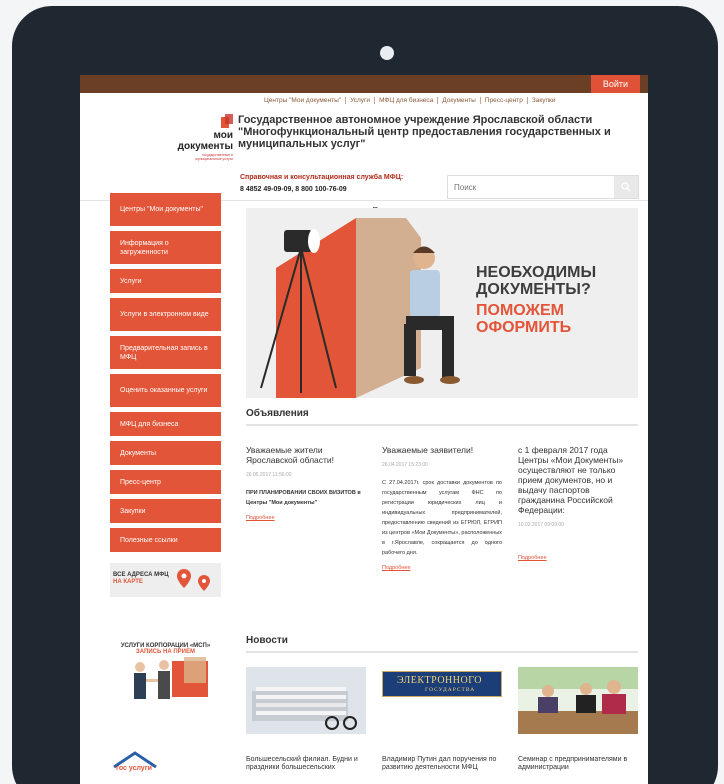 Image resolution: width=724 pixels, height=784 pixels. I want to click on sidebar-item-rate: Оценить оказанные услуги, so click(165, 390).